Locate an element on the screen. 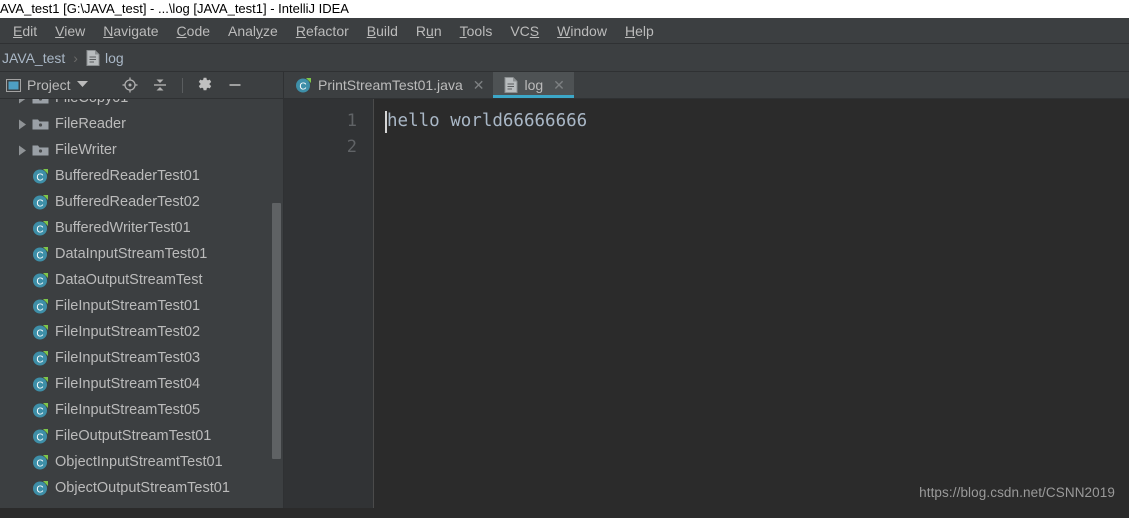 This screenshot has height=518, width=1129. tree-item-datainputstreamtest01: C DataInputStreamTest01 is located at coordinates (141, 254).